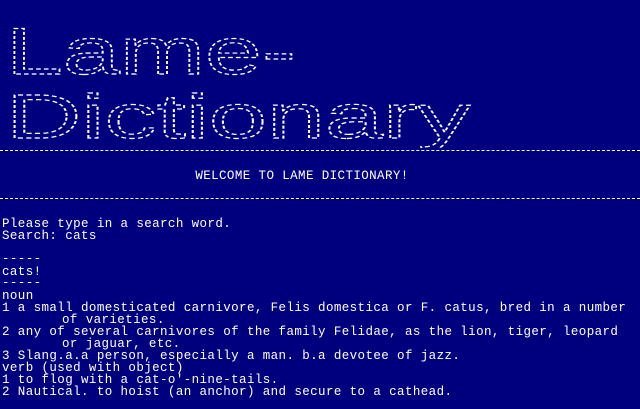 The width and height of the screenshot is (640, 409). Describe the element at coordinates (151, 53) in the screenshot. I see `banner-line-1: Lame-` at that location.